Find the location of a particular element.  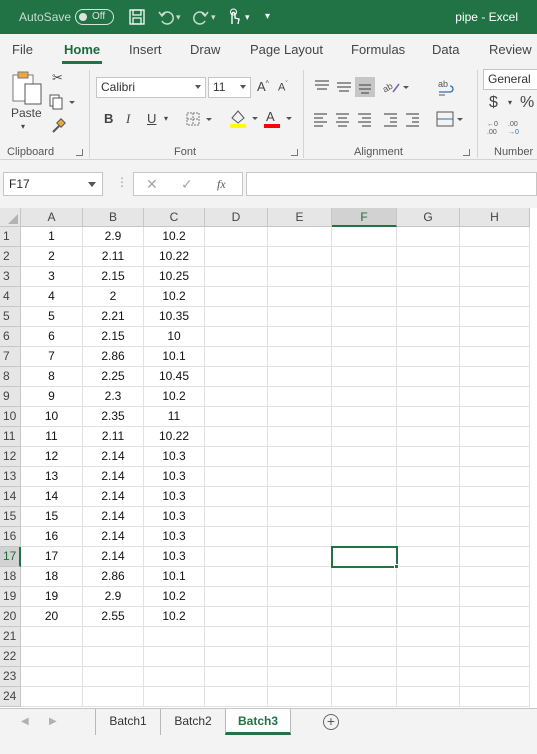

cell-c24 is located at coordinates (174, 697).